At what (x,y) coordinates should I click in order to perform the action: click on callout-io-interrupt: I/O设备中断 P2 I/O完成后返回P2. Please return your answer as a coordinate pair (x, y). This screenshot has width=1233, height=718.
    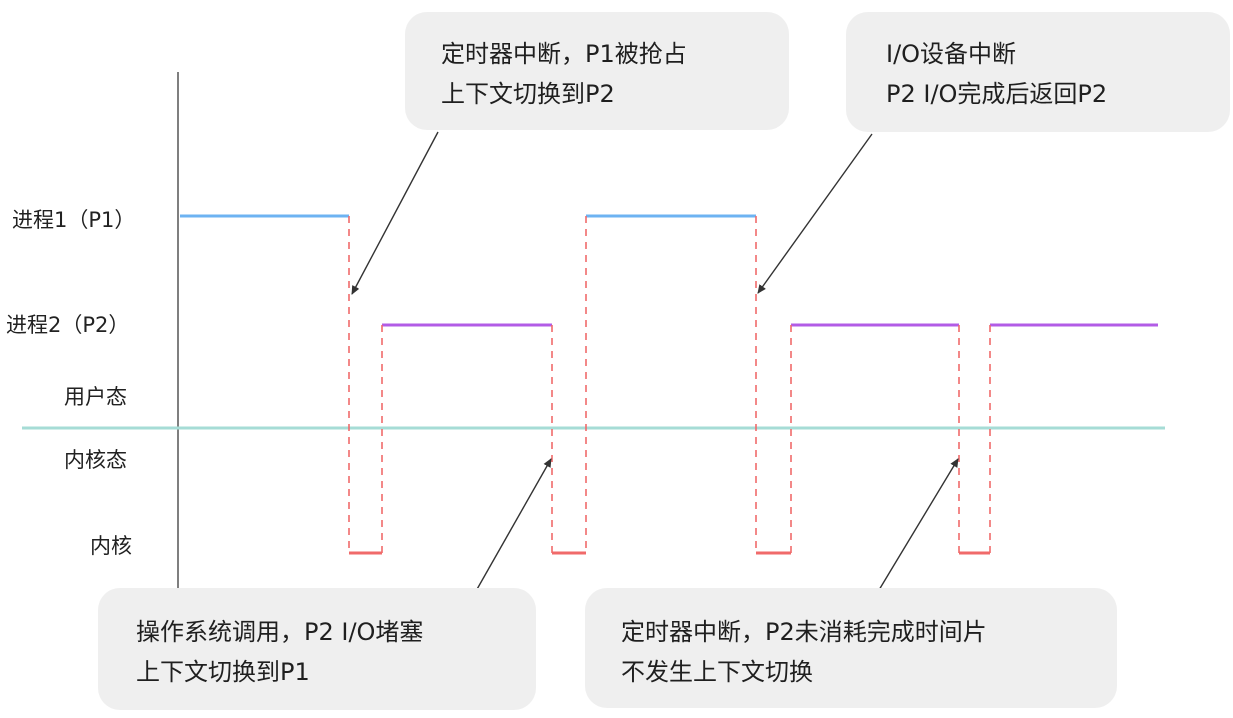
    Looking at the image, I should click on (1038, 72).